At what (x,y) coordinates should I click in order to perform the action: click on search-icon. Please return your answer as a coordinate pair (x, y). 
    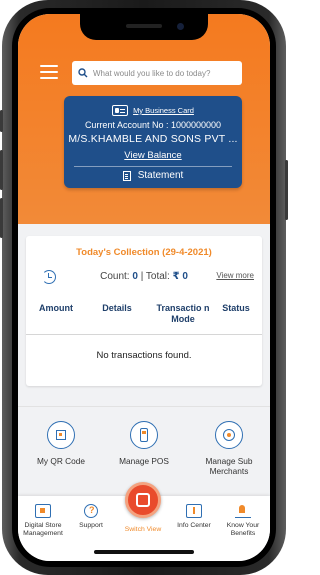
    Looking at the image, I should click on (83, 73).